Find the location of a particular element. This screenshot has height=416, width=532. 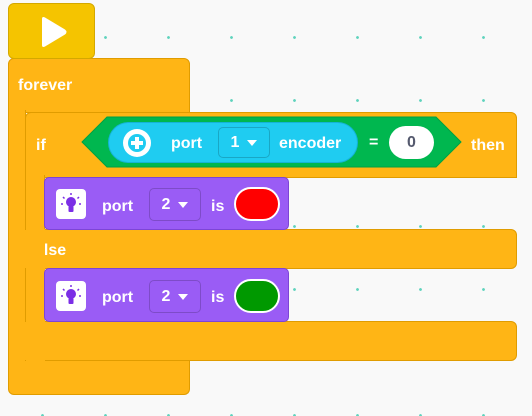

else-block: else is located at coordinates (271, 249).